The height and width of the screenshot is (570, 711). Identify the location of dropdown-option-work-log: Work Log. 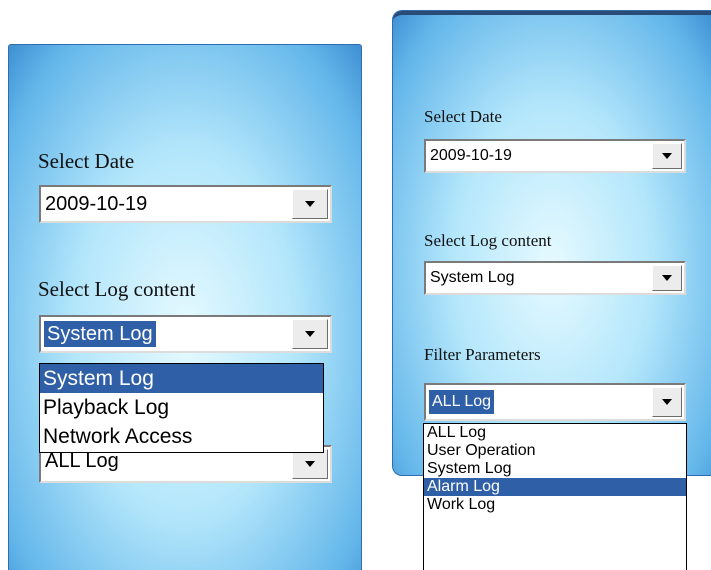
(555, 505).